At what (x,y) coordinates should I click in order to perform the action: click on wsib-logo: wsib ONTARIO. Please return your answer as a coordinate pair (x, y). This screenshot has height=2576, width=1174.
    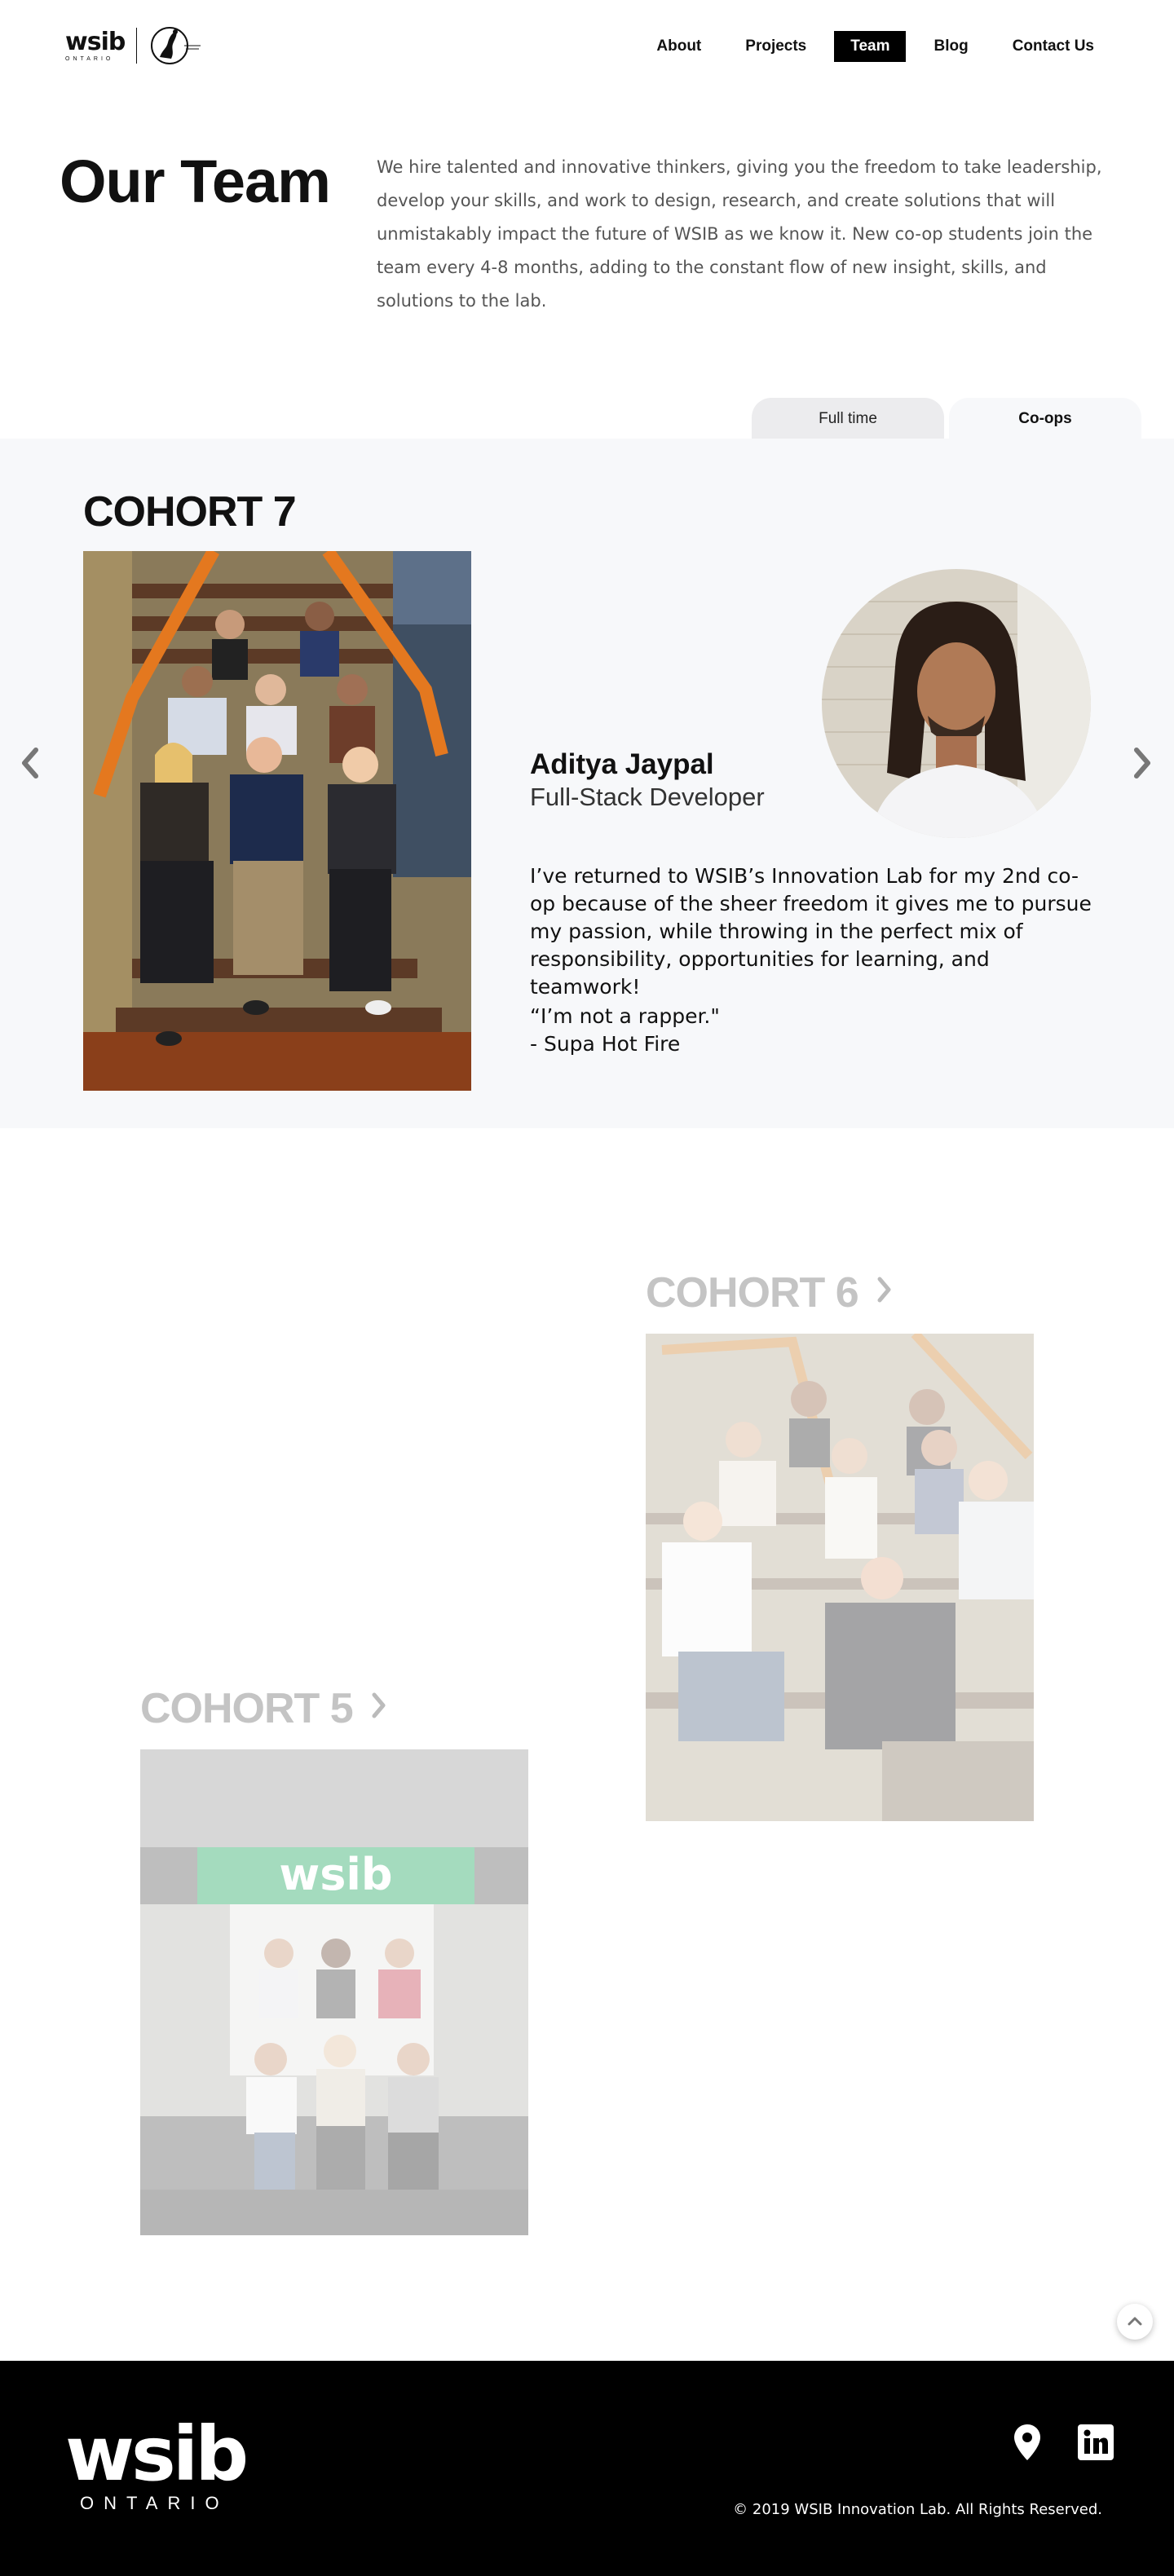
    Looking at the image, I should click on (133, 45).